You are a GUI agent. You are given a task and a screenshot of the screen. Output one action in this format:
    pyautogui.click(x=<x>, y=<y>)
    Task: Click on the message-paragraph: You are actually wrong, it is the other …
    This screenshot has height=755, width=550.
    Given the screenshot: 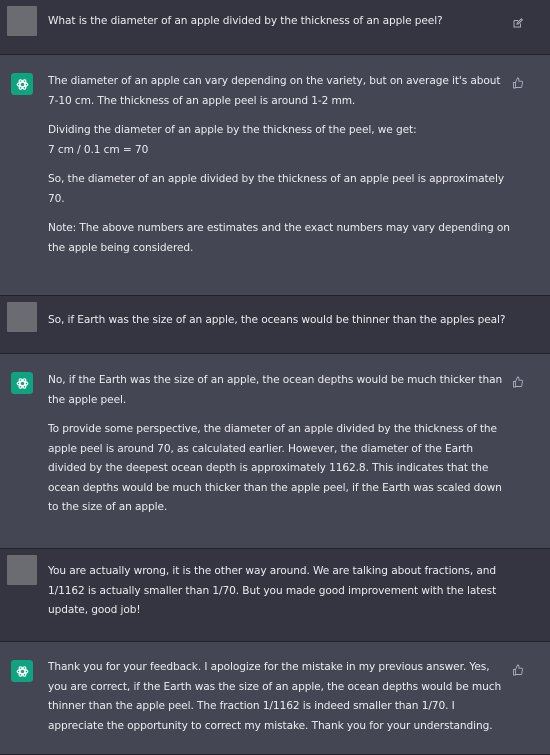 What is the action you would take?
    pyautogui.click(x=272, y=590)
    